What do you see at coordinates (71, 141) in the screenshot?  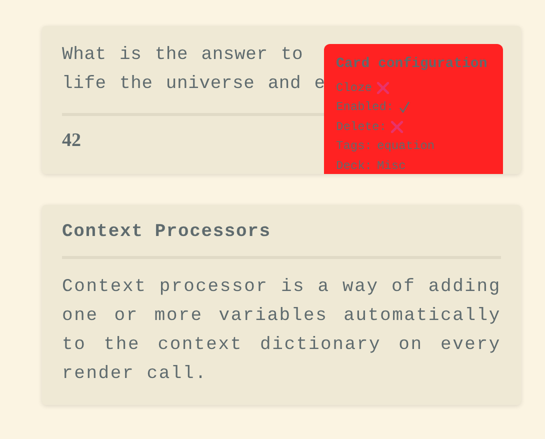 I see `answer-text: 42` at bounding box center [71, 141].